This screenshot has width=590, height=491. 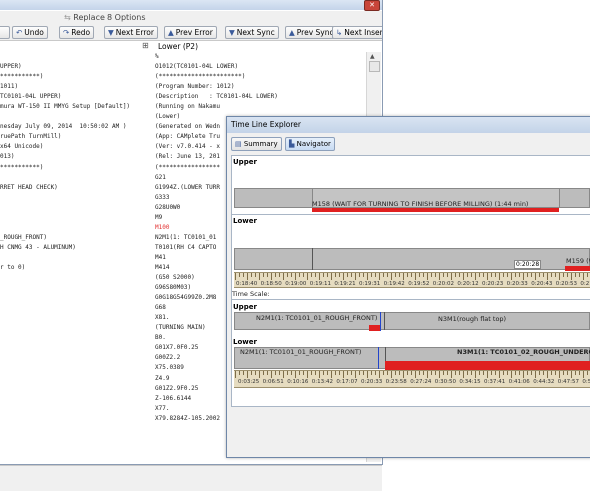 What do you see at coordinates (273, 382) in the screenshot?
I see `ruler-label: 0:06:51` at bounding box center [273, 382].